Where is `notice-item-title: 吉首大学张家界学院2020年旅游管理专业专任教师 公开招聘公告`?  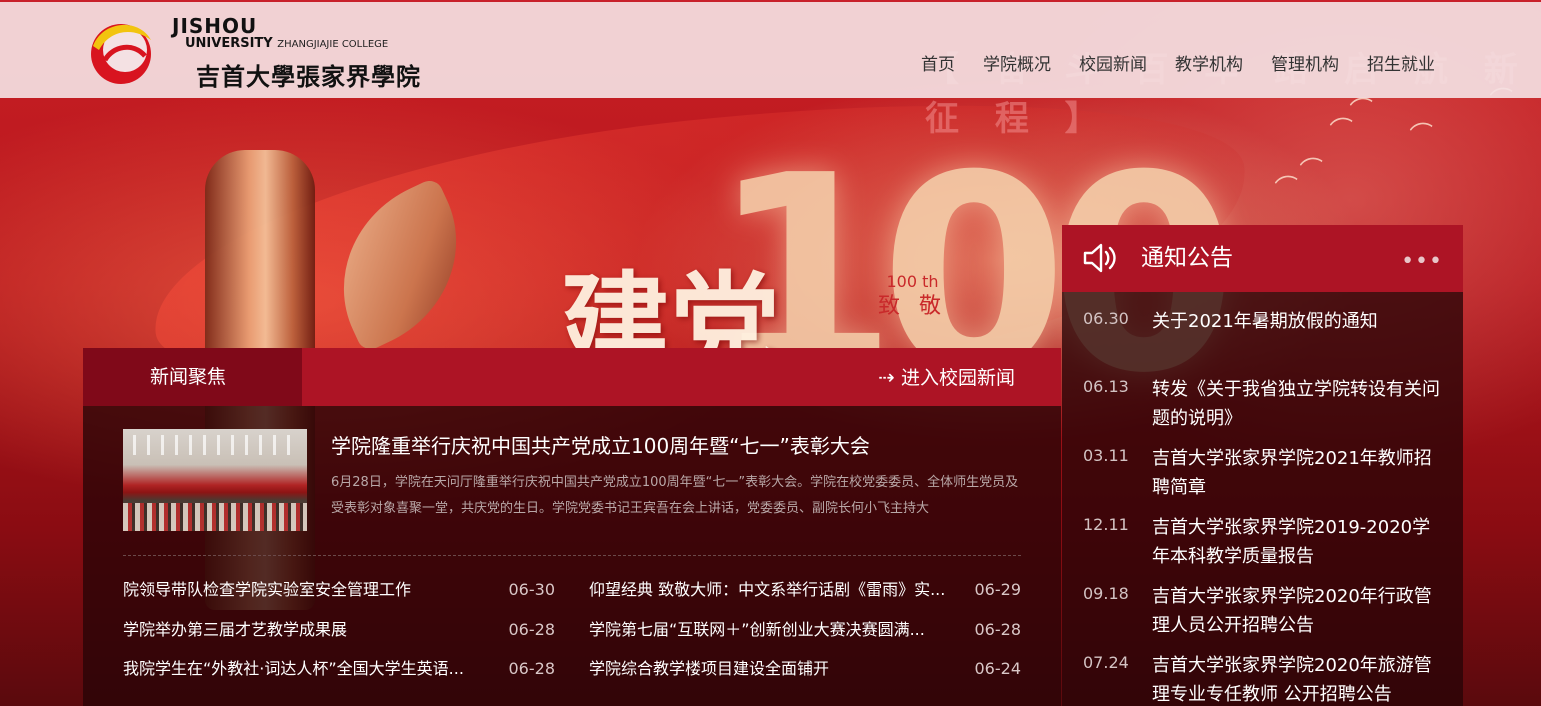
notice-item-title: 吉首大学张家界学院2020年旅游管理专业专任教师 公开招聘公告 is located at coordinates (1292, 680).